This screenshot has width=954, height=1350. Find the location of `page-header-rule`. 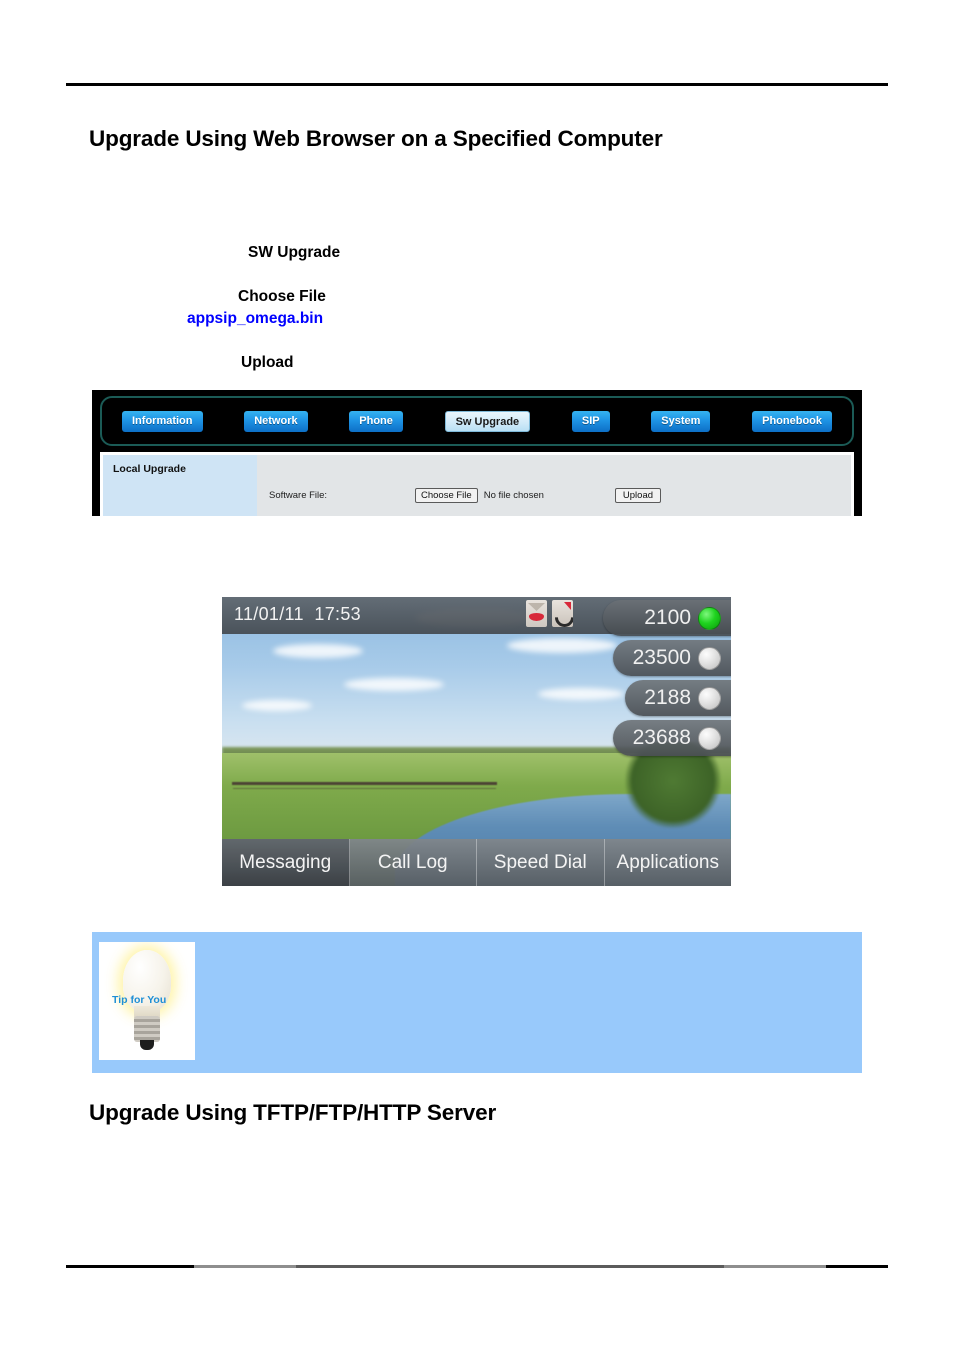

page-header-rule is located at coordinates (477, 84).